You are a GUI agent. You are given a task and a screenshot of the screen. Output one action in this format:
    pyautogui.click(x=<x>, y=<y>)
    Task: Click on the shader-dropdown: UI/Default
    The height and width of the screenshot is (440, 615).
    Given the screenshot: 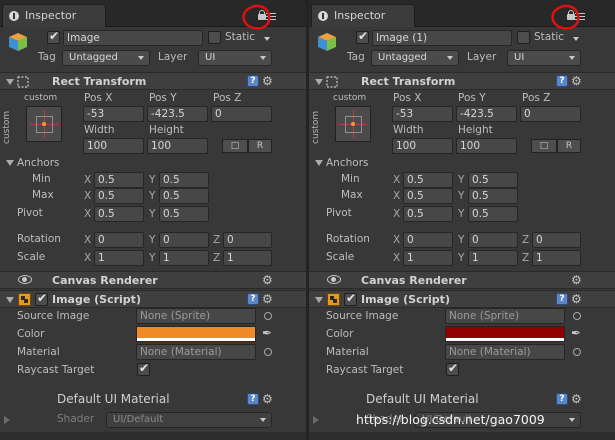 What is the action you would take?
    pyautogui.click(x=189, y=420)
    